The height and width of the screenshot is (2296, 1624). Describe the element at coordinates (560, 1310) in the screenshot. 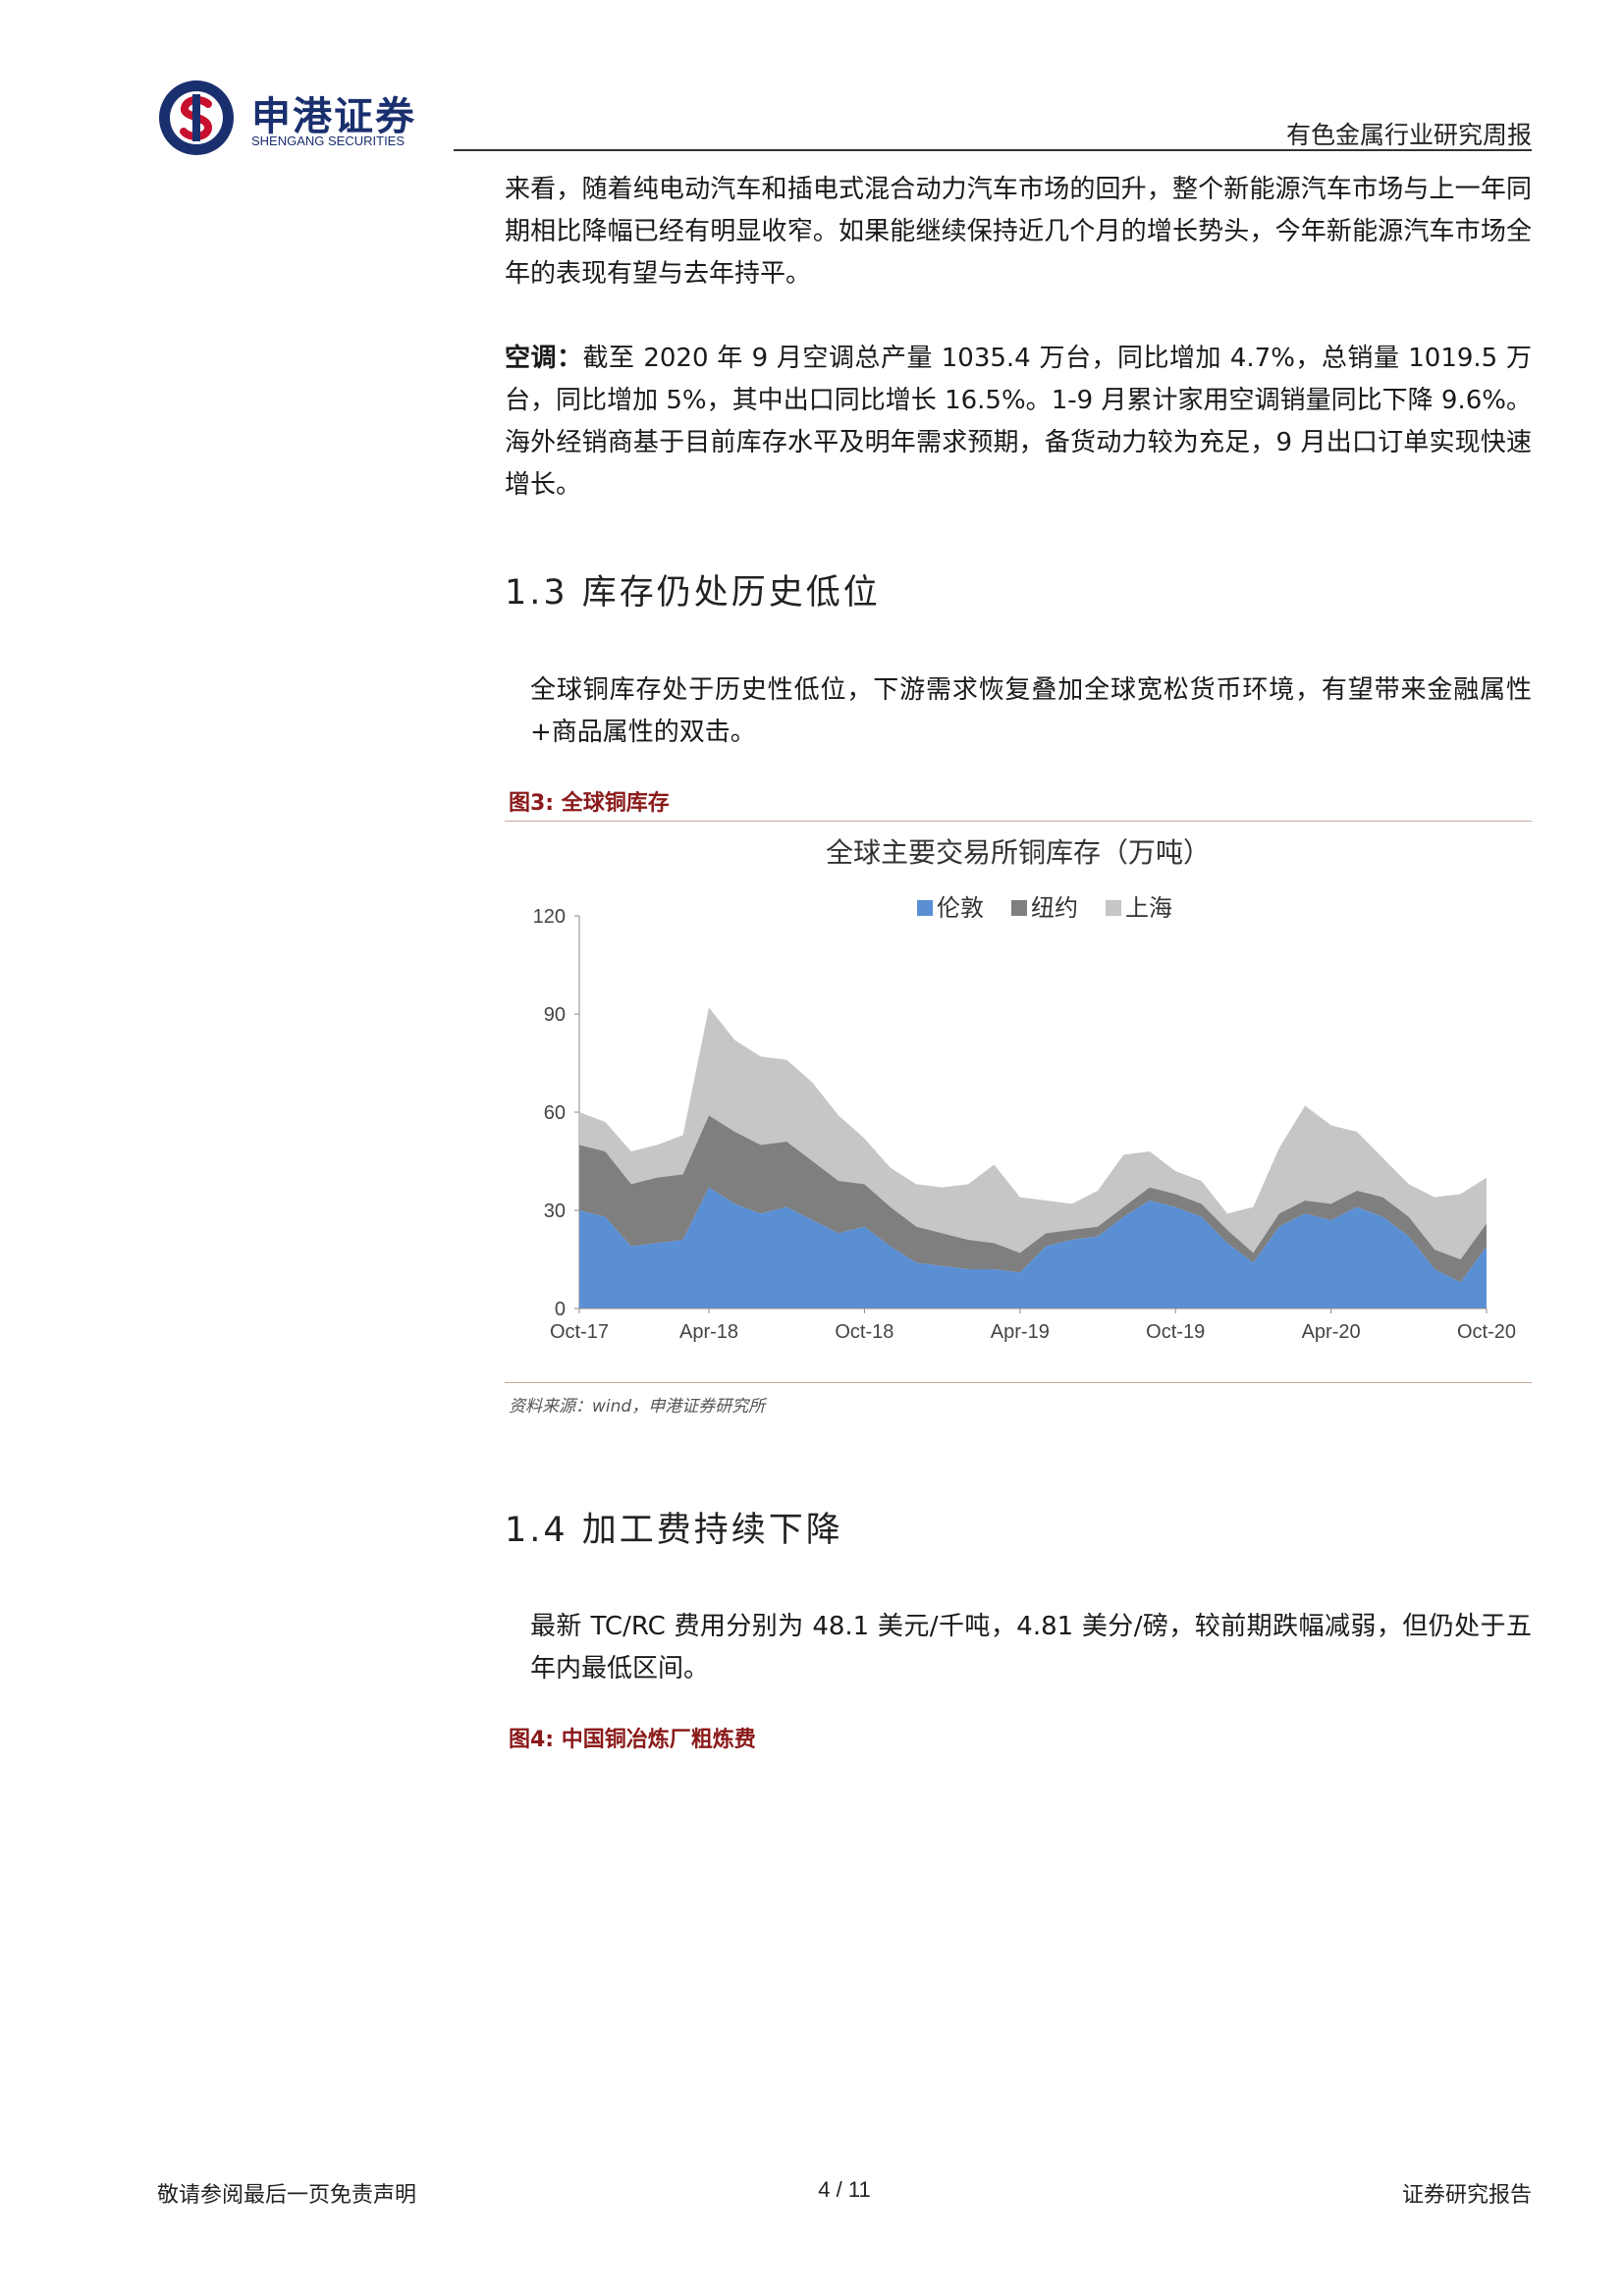

I see `y-tick-label: 0` at that location.